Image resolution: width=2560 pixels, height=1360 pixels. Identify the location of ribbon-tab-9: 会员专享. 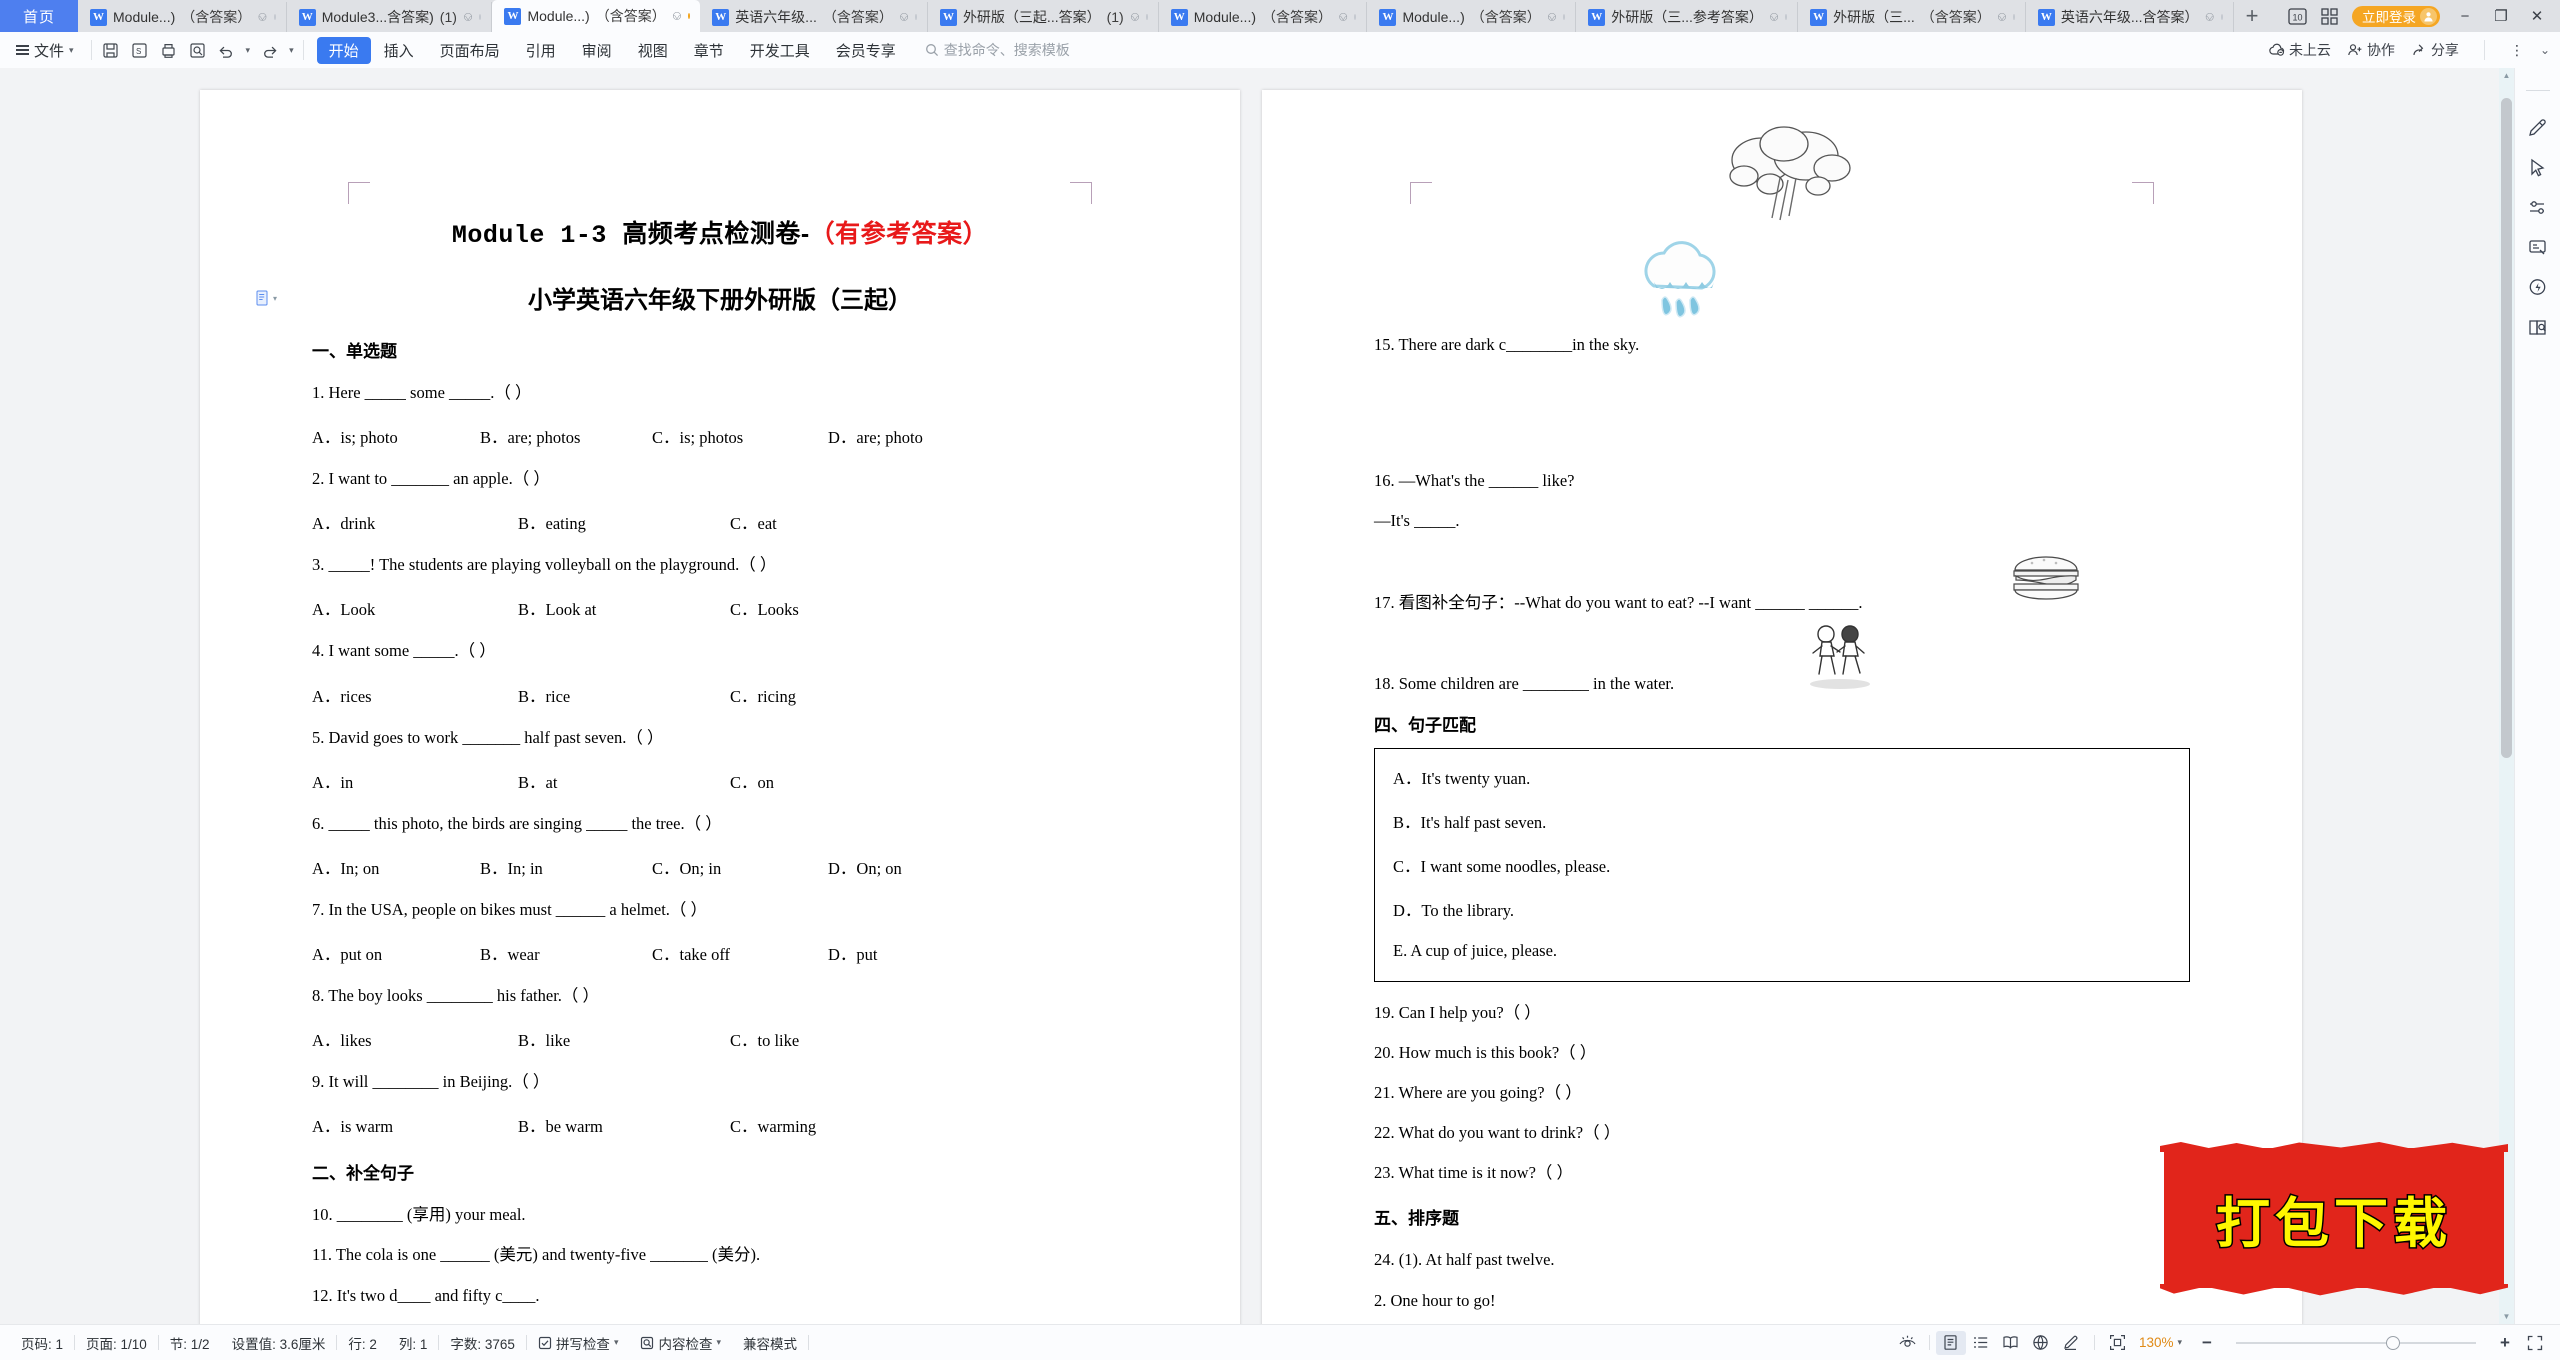
(866, 50).